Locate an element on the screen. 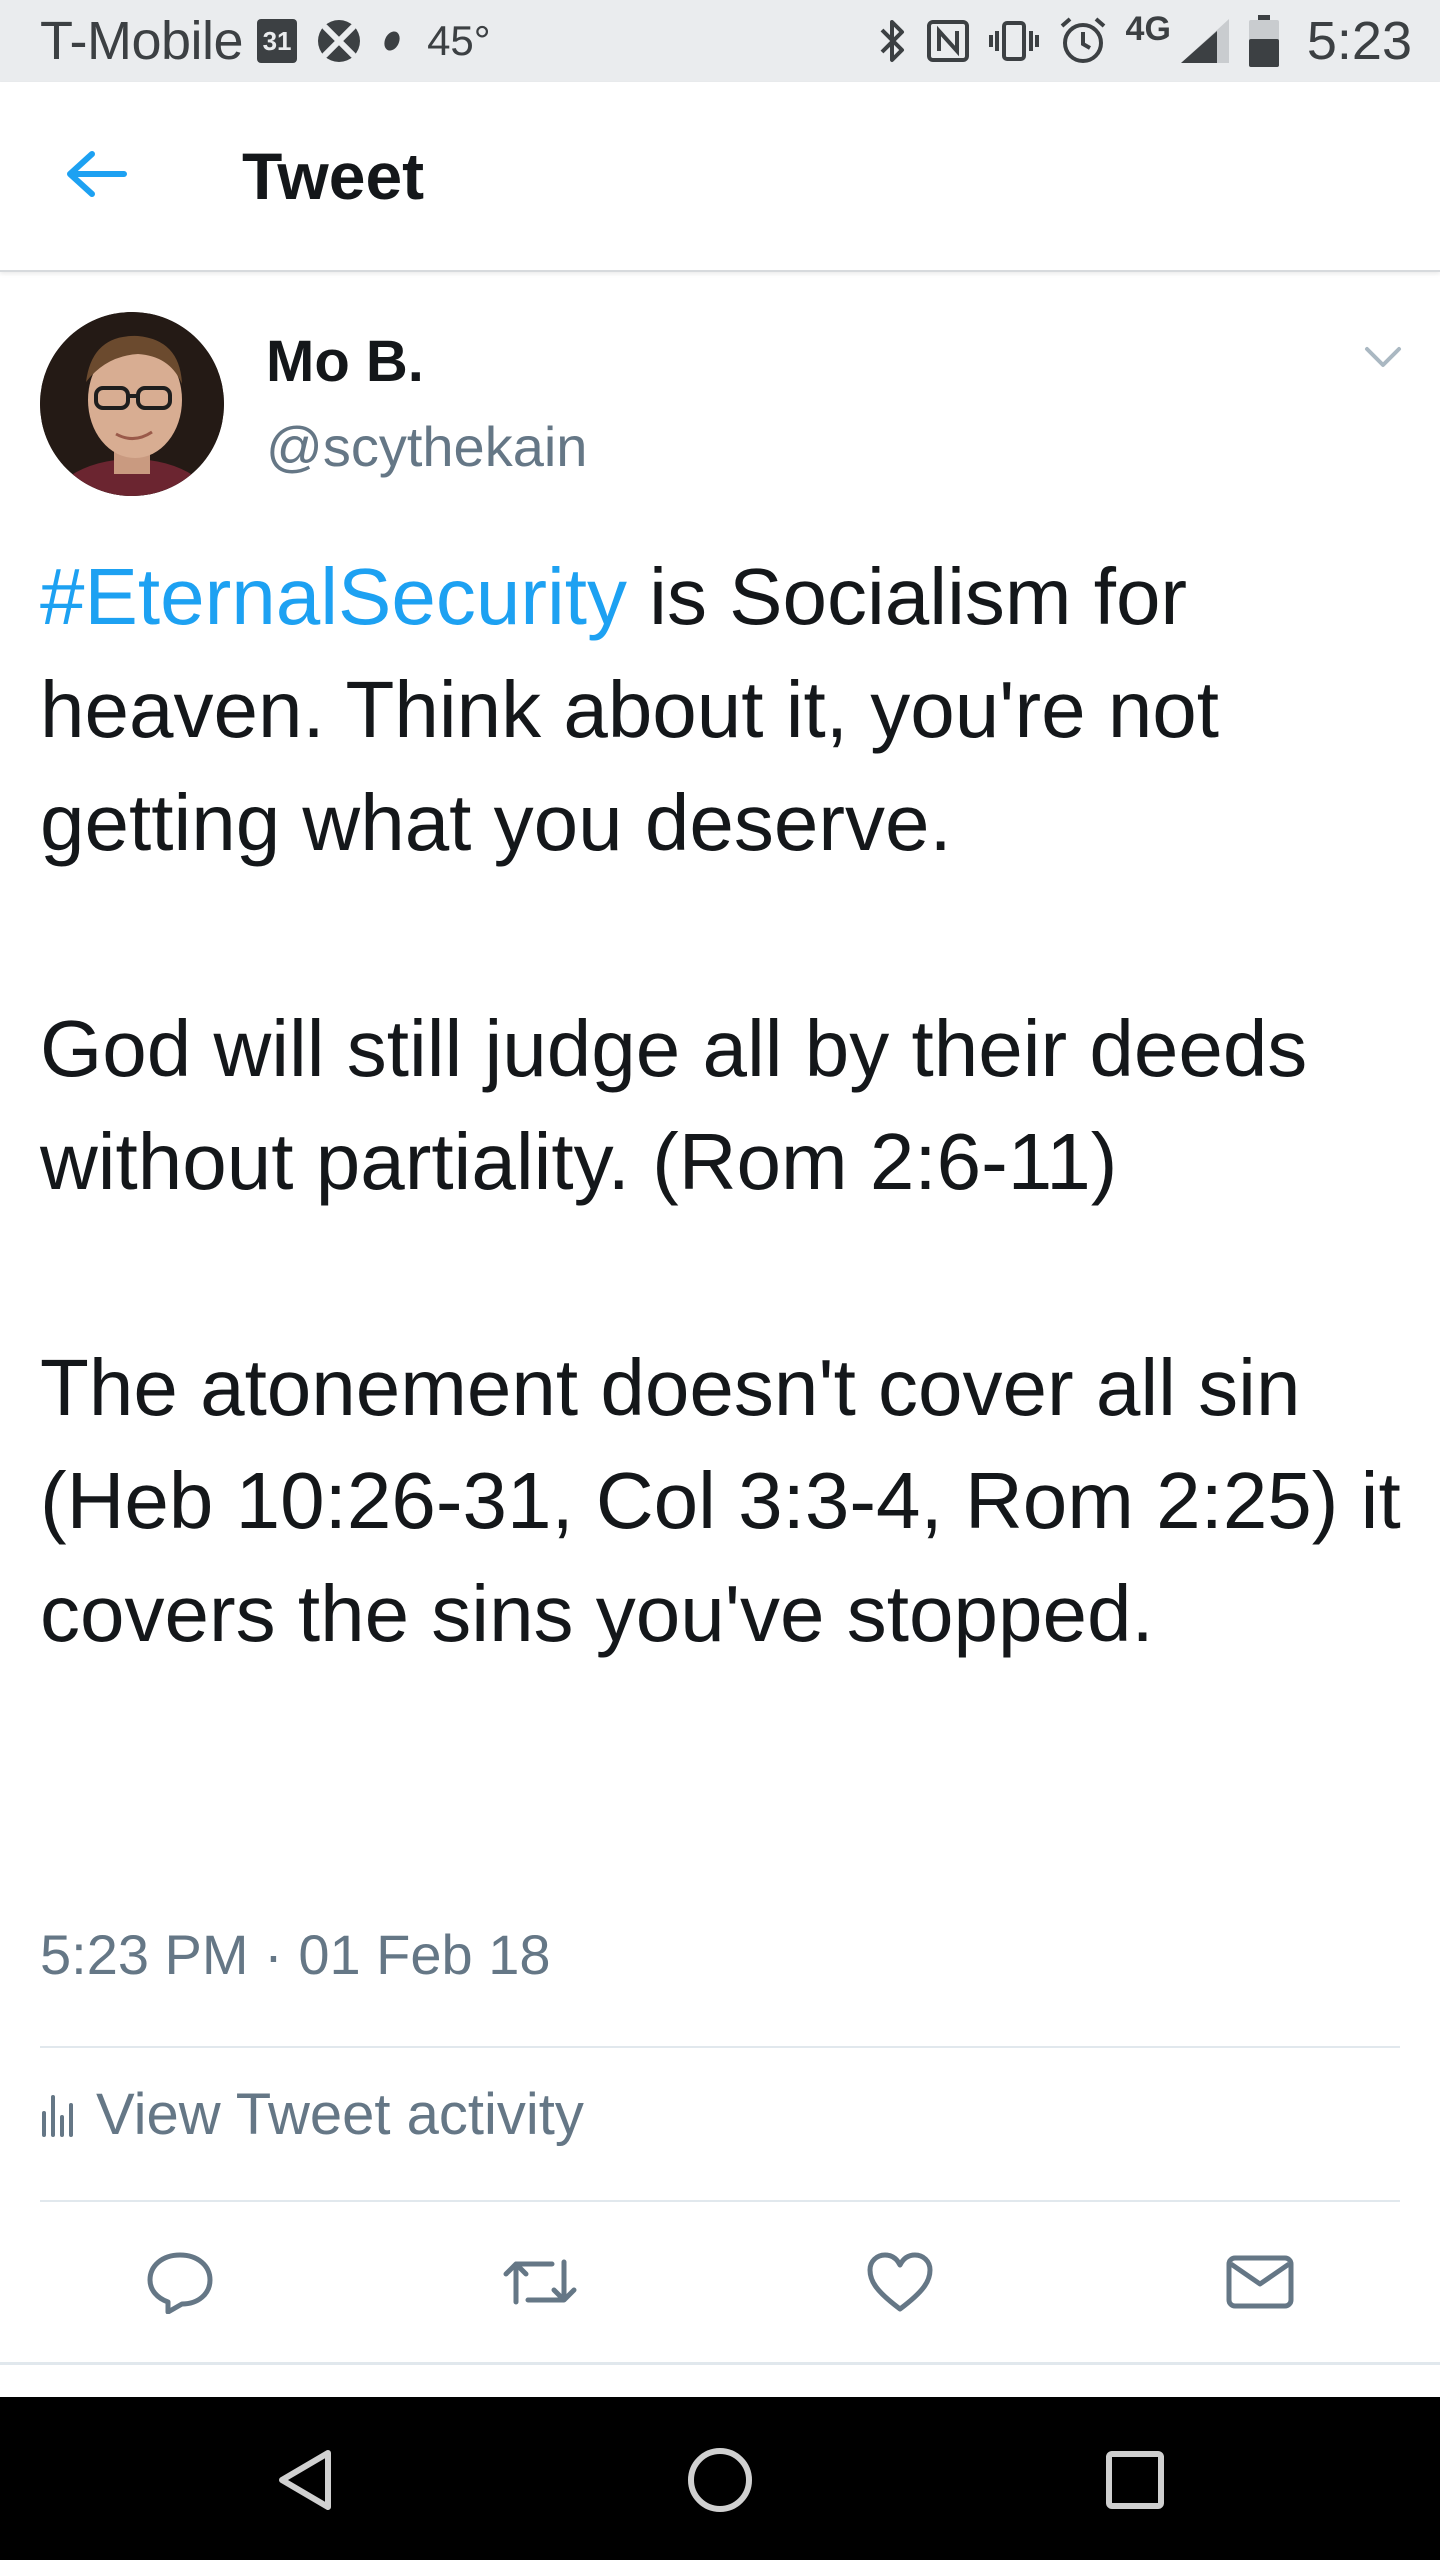  alarm-icon is located at coordinates (1083, 41).